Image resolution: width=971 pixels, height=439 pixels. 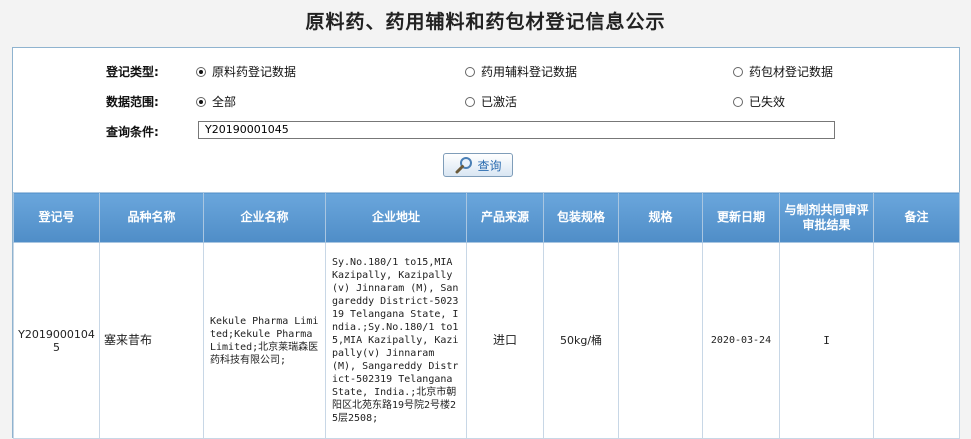 I want to click on query-input: Y20190001045, so click(x=516, y=130).